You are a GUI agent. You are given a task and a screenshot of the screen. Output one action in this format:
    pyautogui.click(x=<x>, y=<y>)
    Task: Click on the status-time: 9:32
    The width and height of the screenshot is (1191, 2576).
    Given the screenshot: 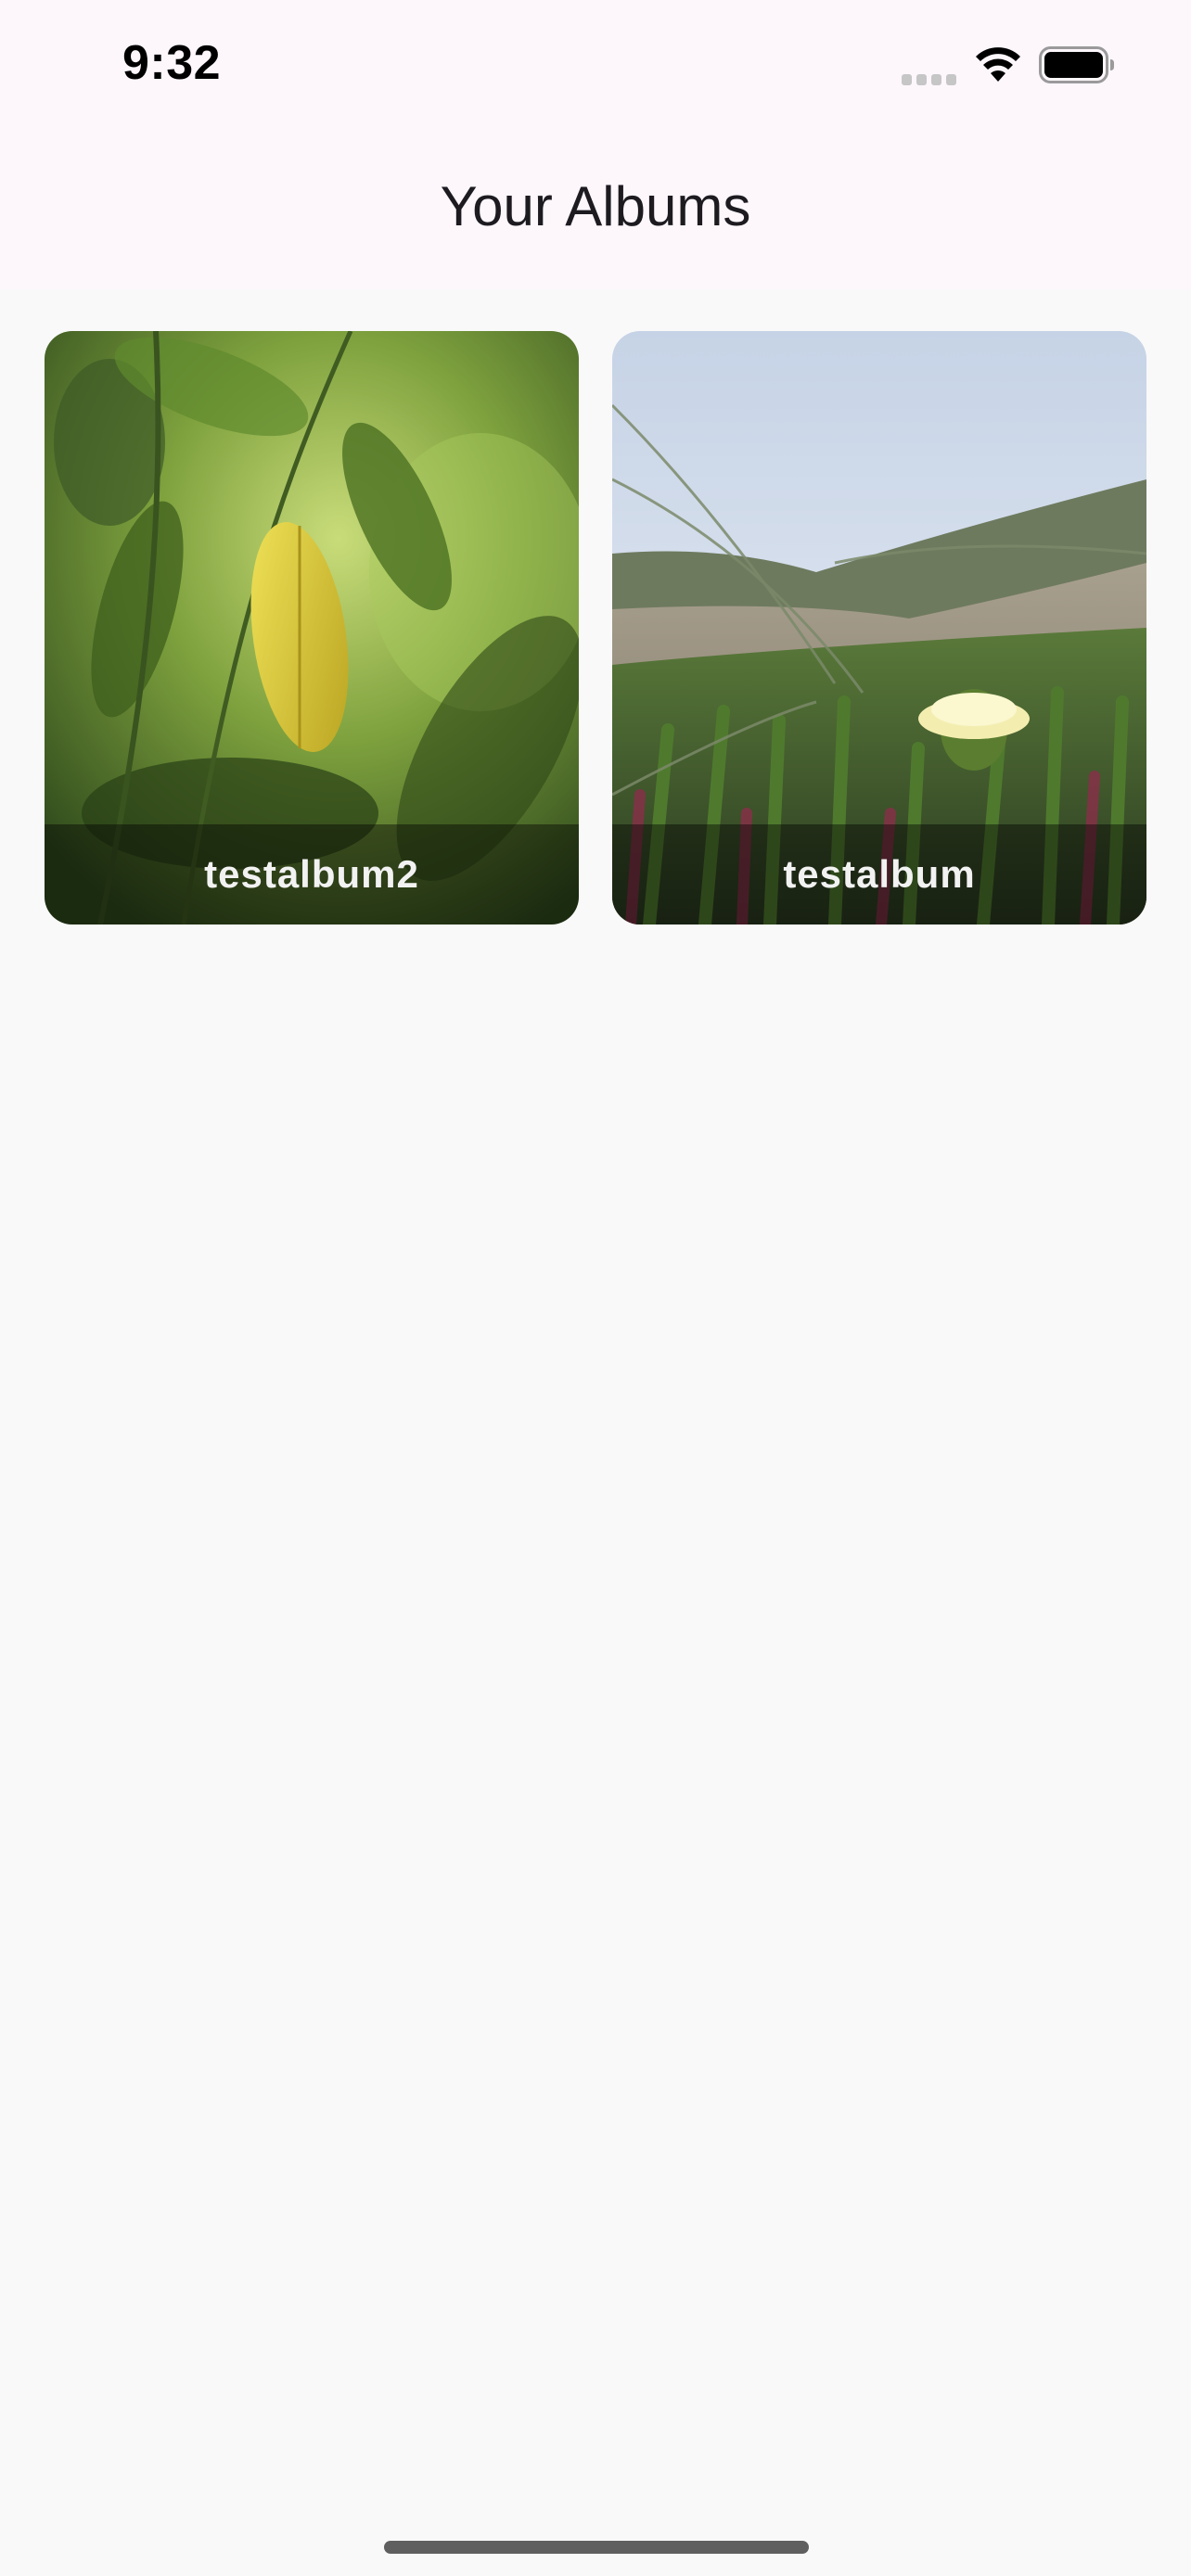 What is the action you would take?
    pyautogui.click(x=172, y=63)
    